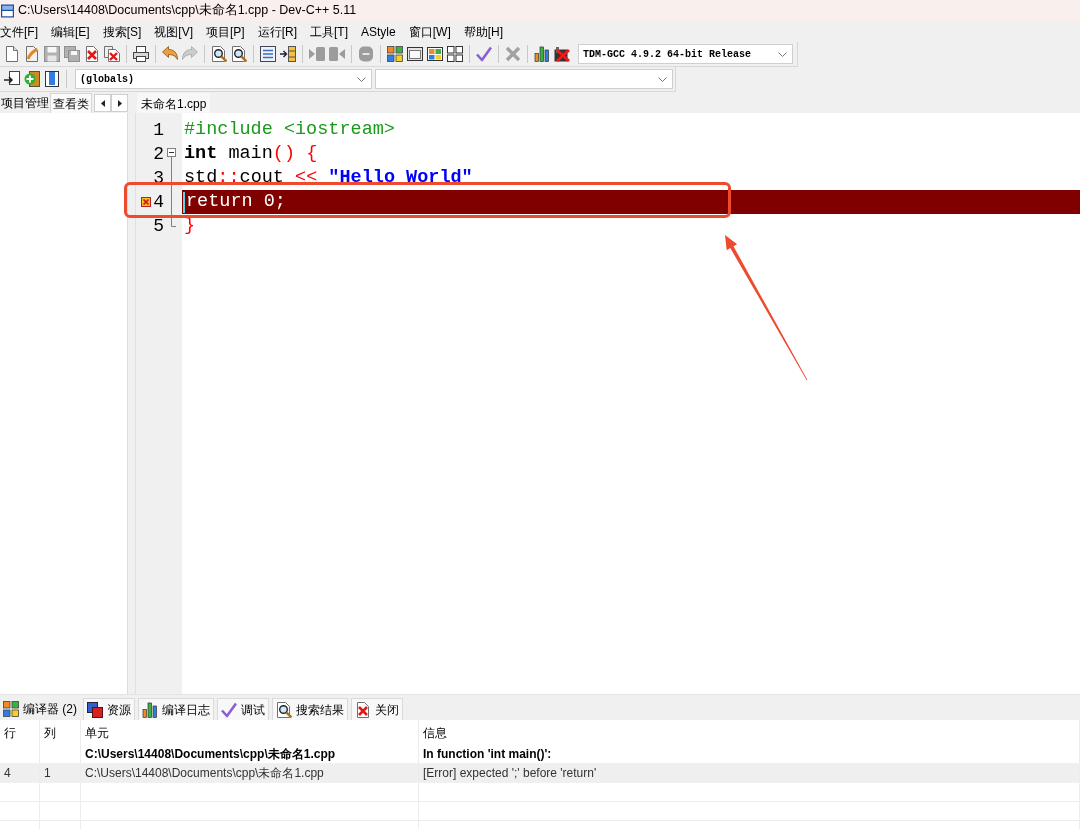  What do you see at coordinates (47, 773) in the screenshot?
I see `table-cell-text: 1` at bounding box center [47, 773].